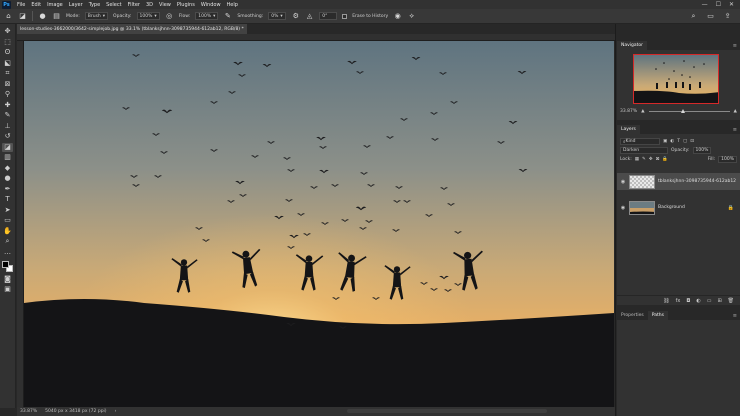  Describe the element at coordinates (113, 5) in the screenshot. I see `menu-select: Select` at that location.